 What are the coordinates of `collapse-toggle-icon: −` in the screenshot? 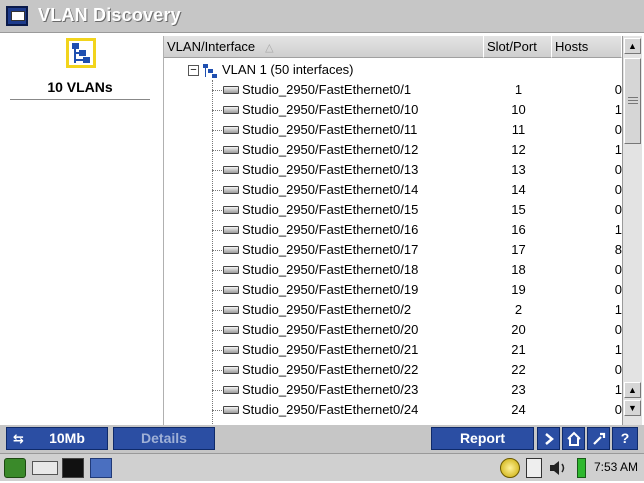 It's located at (193, 70).